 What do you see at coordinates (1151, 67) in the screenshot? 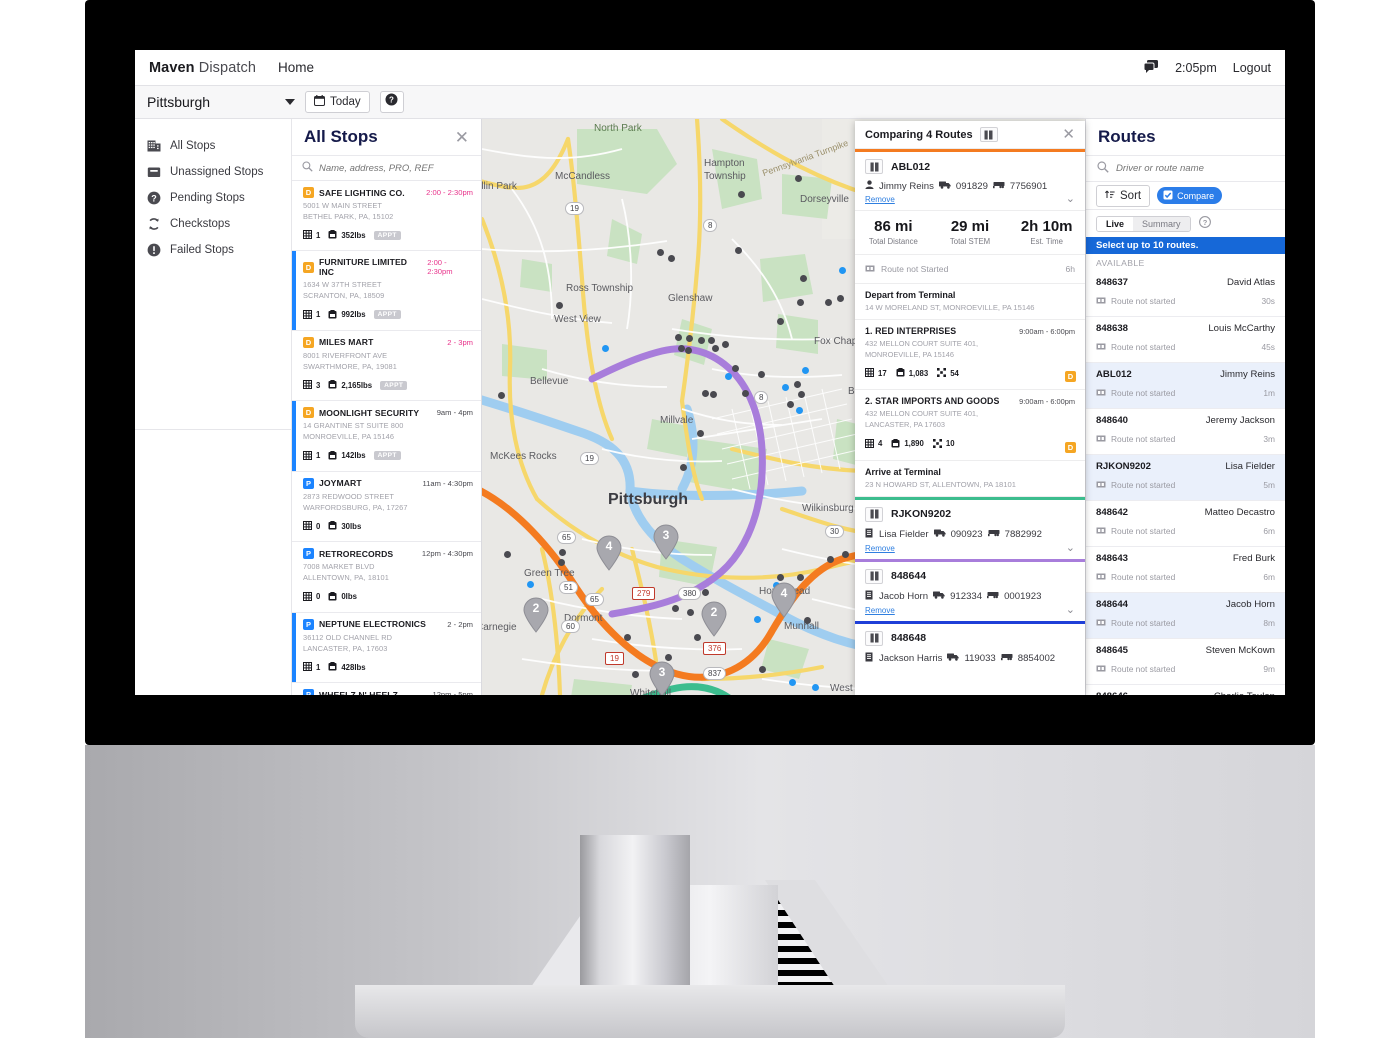
I see `chat-icon` at bounding box center [1151, 67].